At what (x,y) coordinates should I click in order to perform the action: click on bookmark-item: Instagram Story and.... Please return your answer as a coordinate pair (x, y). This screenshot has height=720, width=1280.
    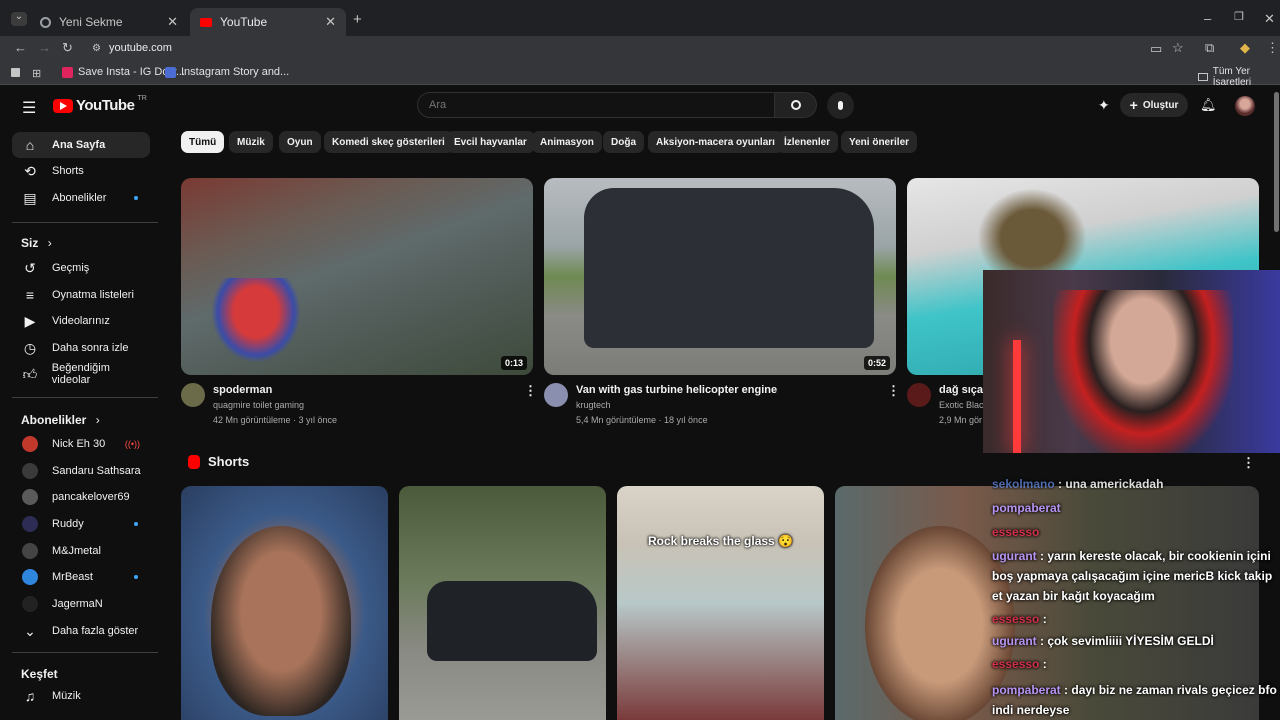
    Looking at the image, I should click on (227, 72).